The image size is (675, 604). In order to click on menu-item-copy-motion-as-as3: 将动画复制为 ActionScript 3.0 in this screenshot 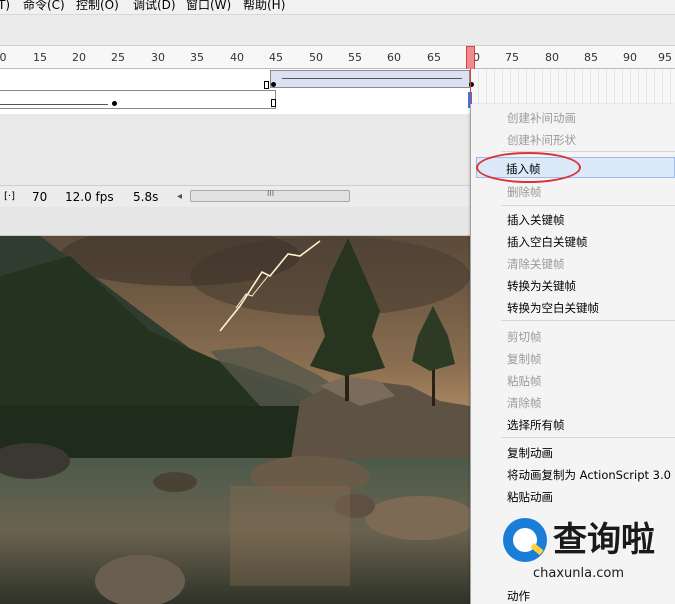, I will do `click(589, 475)`.